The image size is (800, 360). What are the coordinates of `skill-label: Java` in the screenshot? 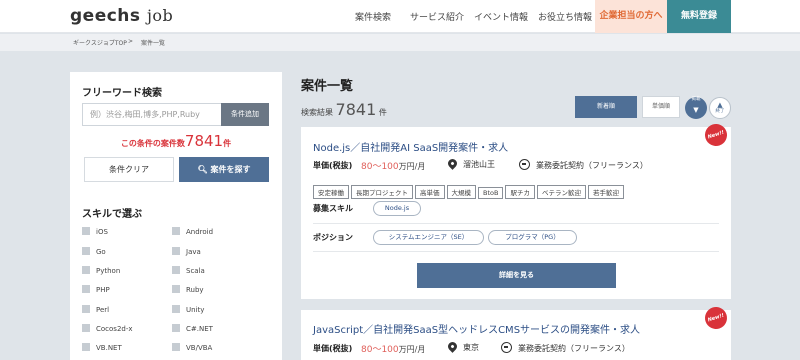 It's located at (193, 252).